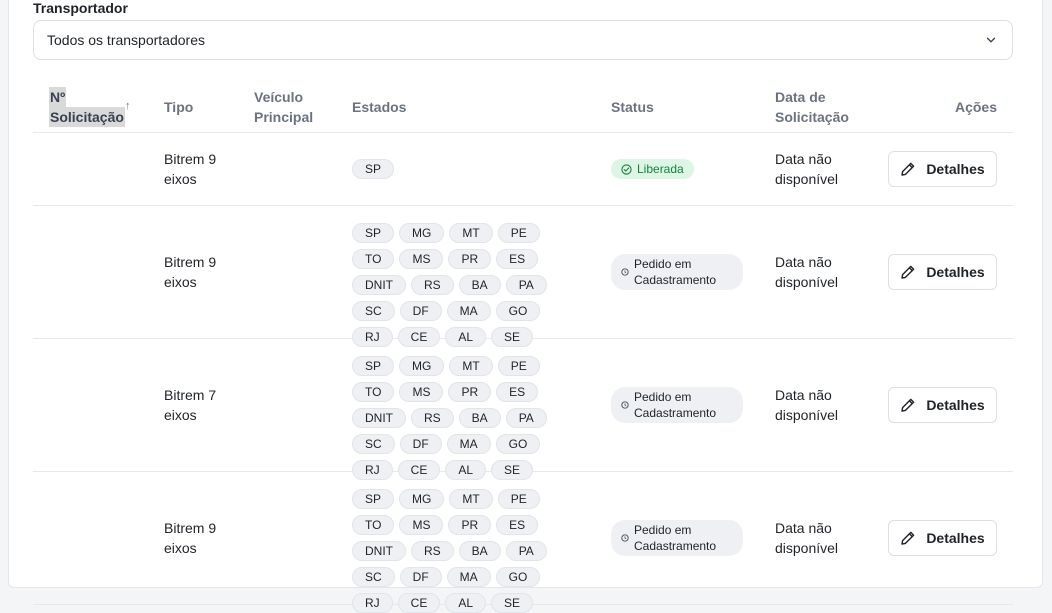 This screenshot has width=1052, height=613. I want to click on status-badge: Liberada, so click(652, 169).